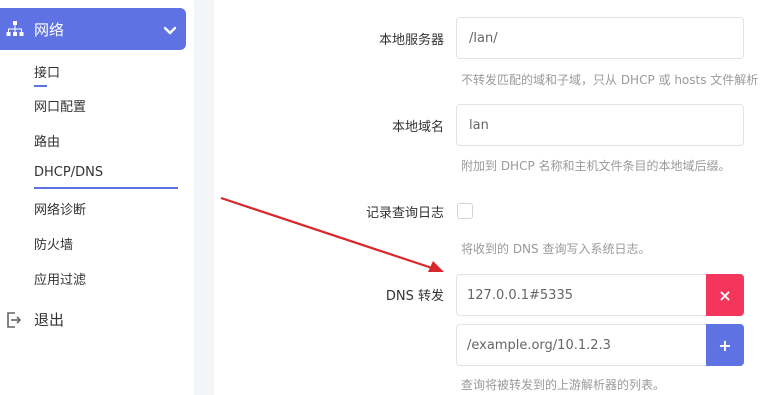  I want to click on dns-forward-entry: 127.0.0.1#5335 ×, so click(600, 295).